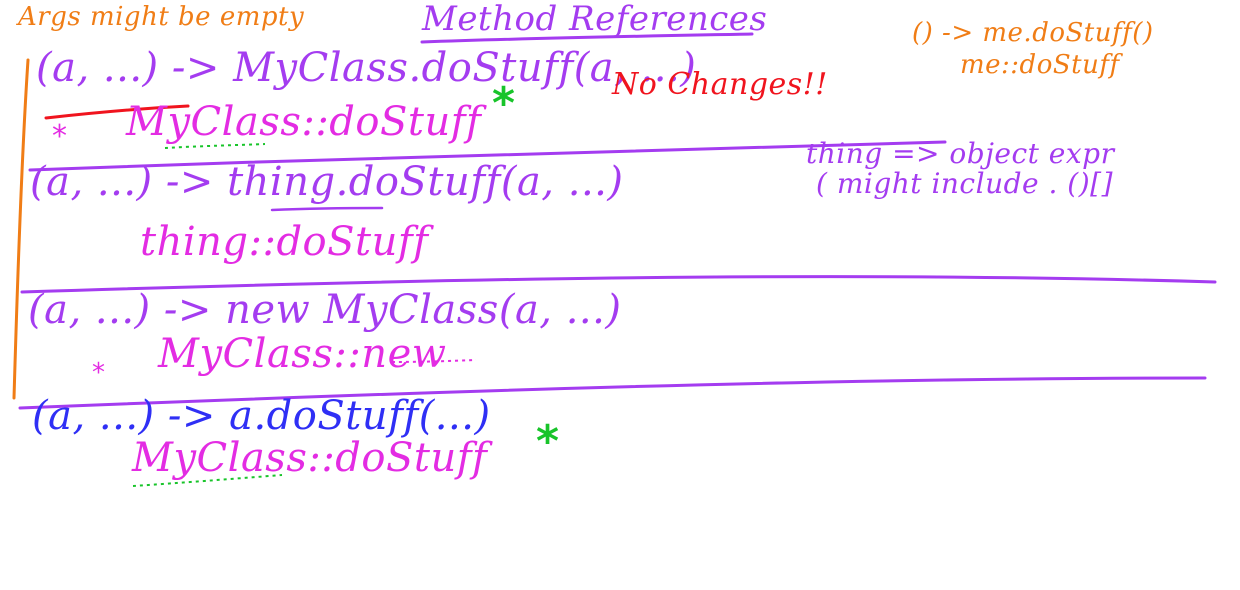 The width and height of the screenshot is (1240, 590). What do you see at coordinates (327, 182) in the screenshot?
I see `row2-lambda: (a, ...) -> thing.doStuff(a, ...)` at bounding box center [327, 182].